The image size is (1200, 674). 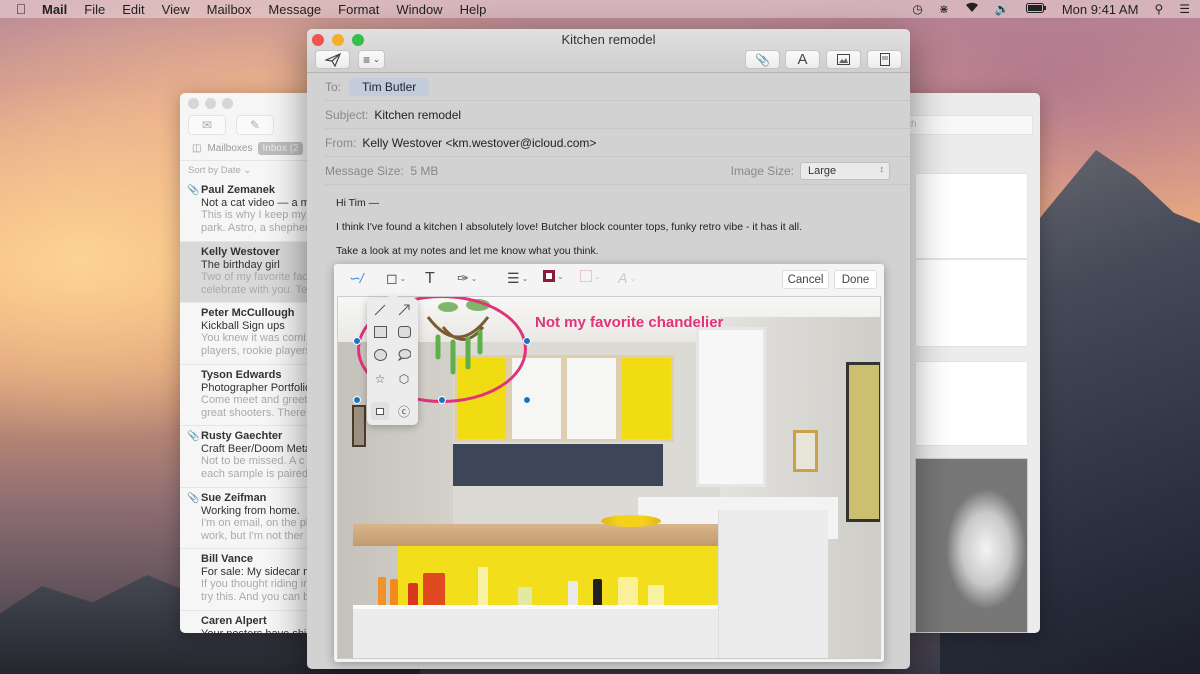 I want to click on to-field: To: Tim Butler, so click(x=617, y=87).